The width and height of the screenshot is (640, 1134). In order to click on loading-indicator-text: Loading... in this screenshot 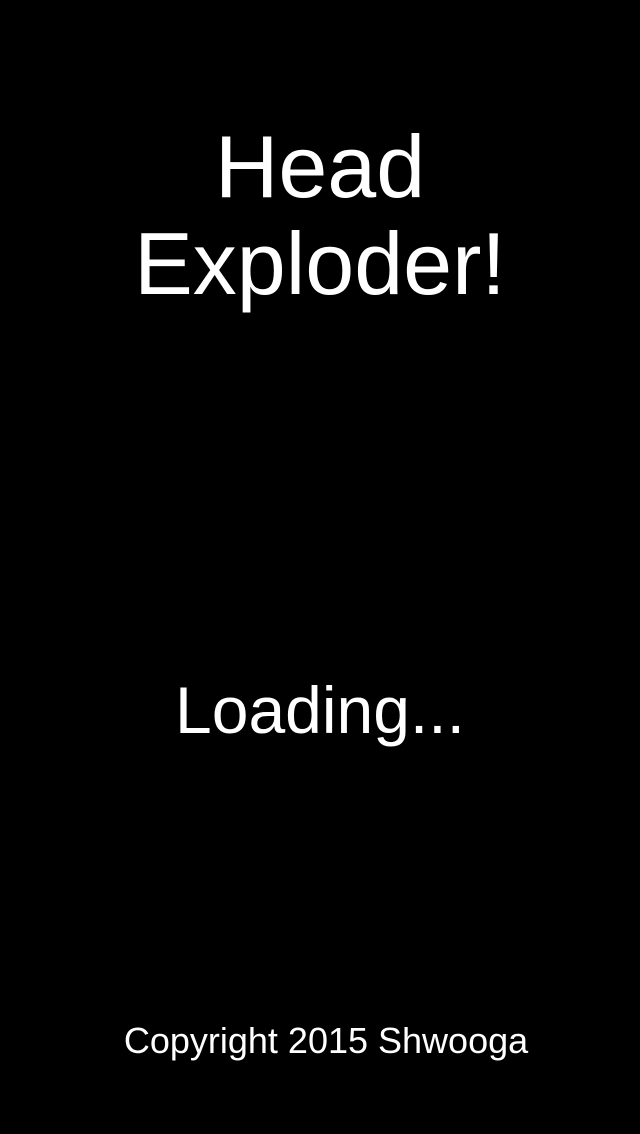, I will do `click(320, 710)`.